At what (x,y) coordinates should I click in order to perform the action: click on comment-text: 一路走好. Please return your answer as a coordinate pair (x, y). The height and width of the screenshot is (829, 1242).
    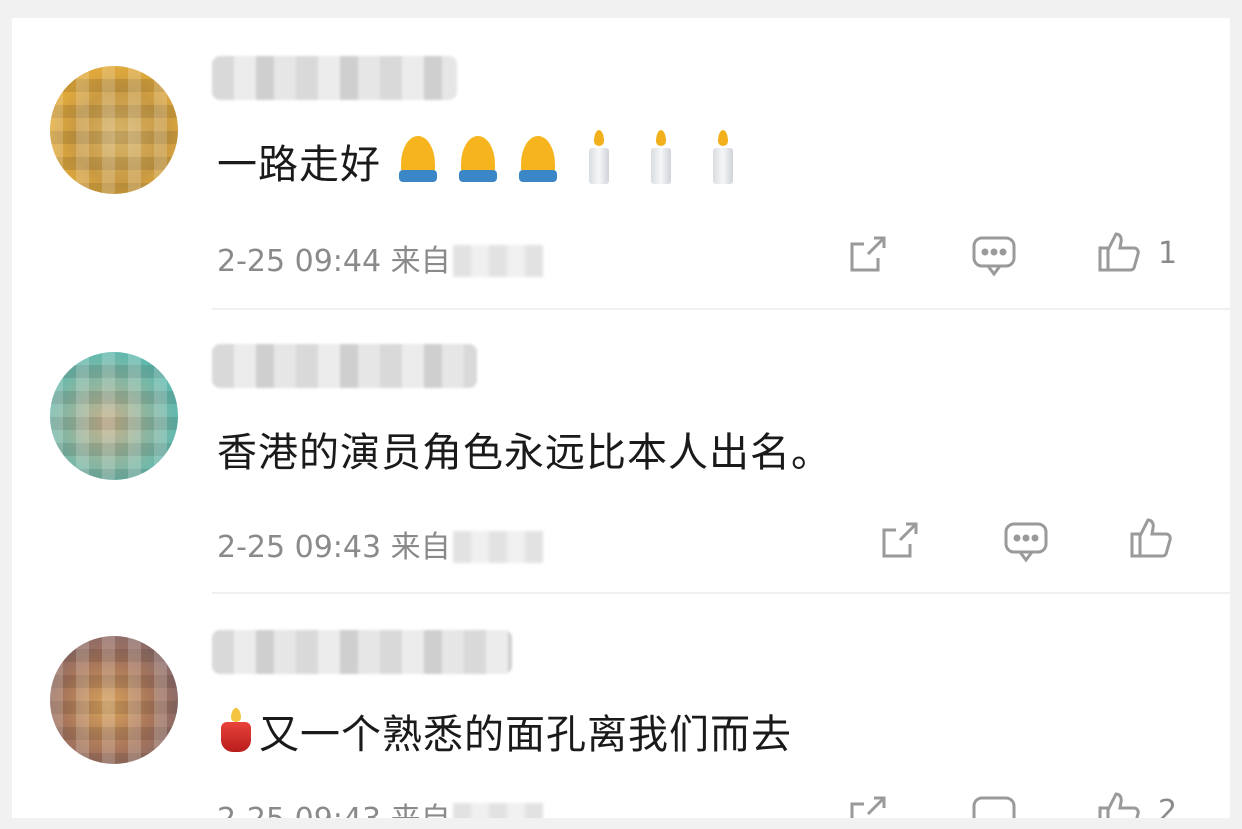
    Looking at the image, I should click on (482, 160).